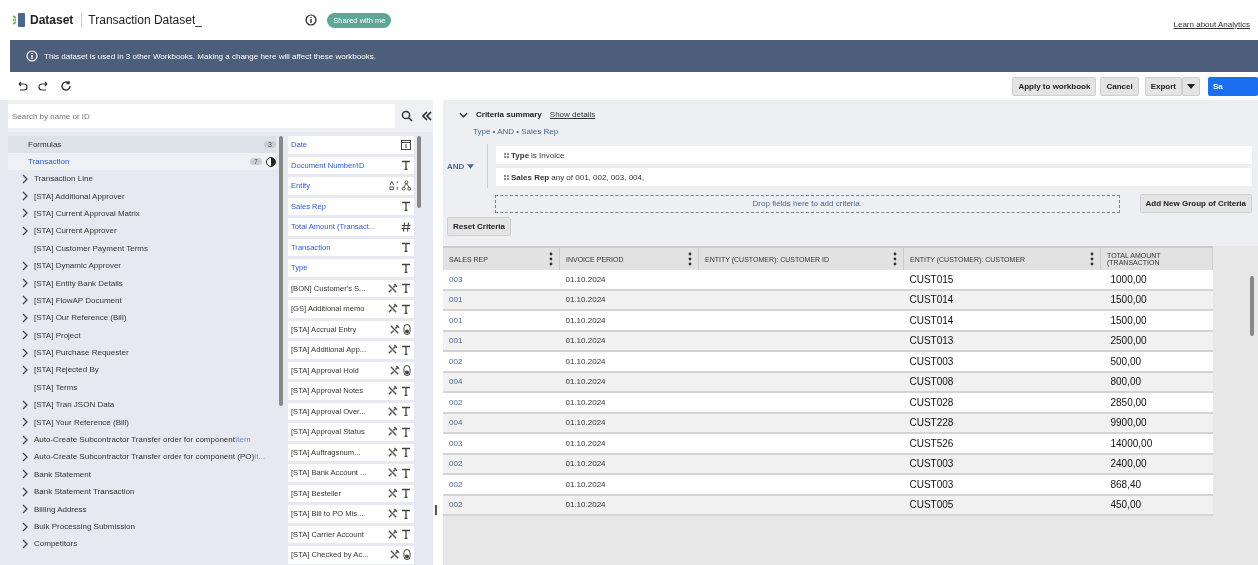 Image resolution: width=1258 pixels, height=565 pixels. What do you see at coordinates (1131, 443) in the screenshot?
I see `table-cell: 14000,00` at bounding box center [1131, 443].